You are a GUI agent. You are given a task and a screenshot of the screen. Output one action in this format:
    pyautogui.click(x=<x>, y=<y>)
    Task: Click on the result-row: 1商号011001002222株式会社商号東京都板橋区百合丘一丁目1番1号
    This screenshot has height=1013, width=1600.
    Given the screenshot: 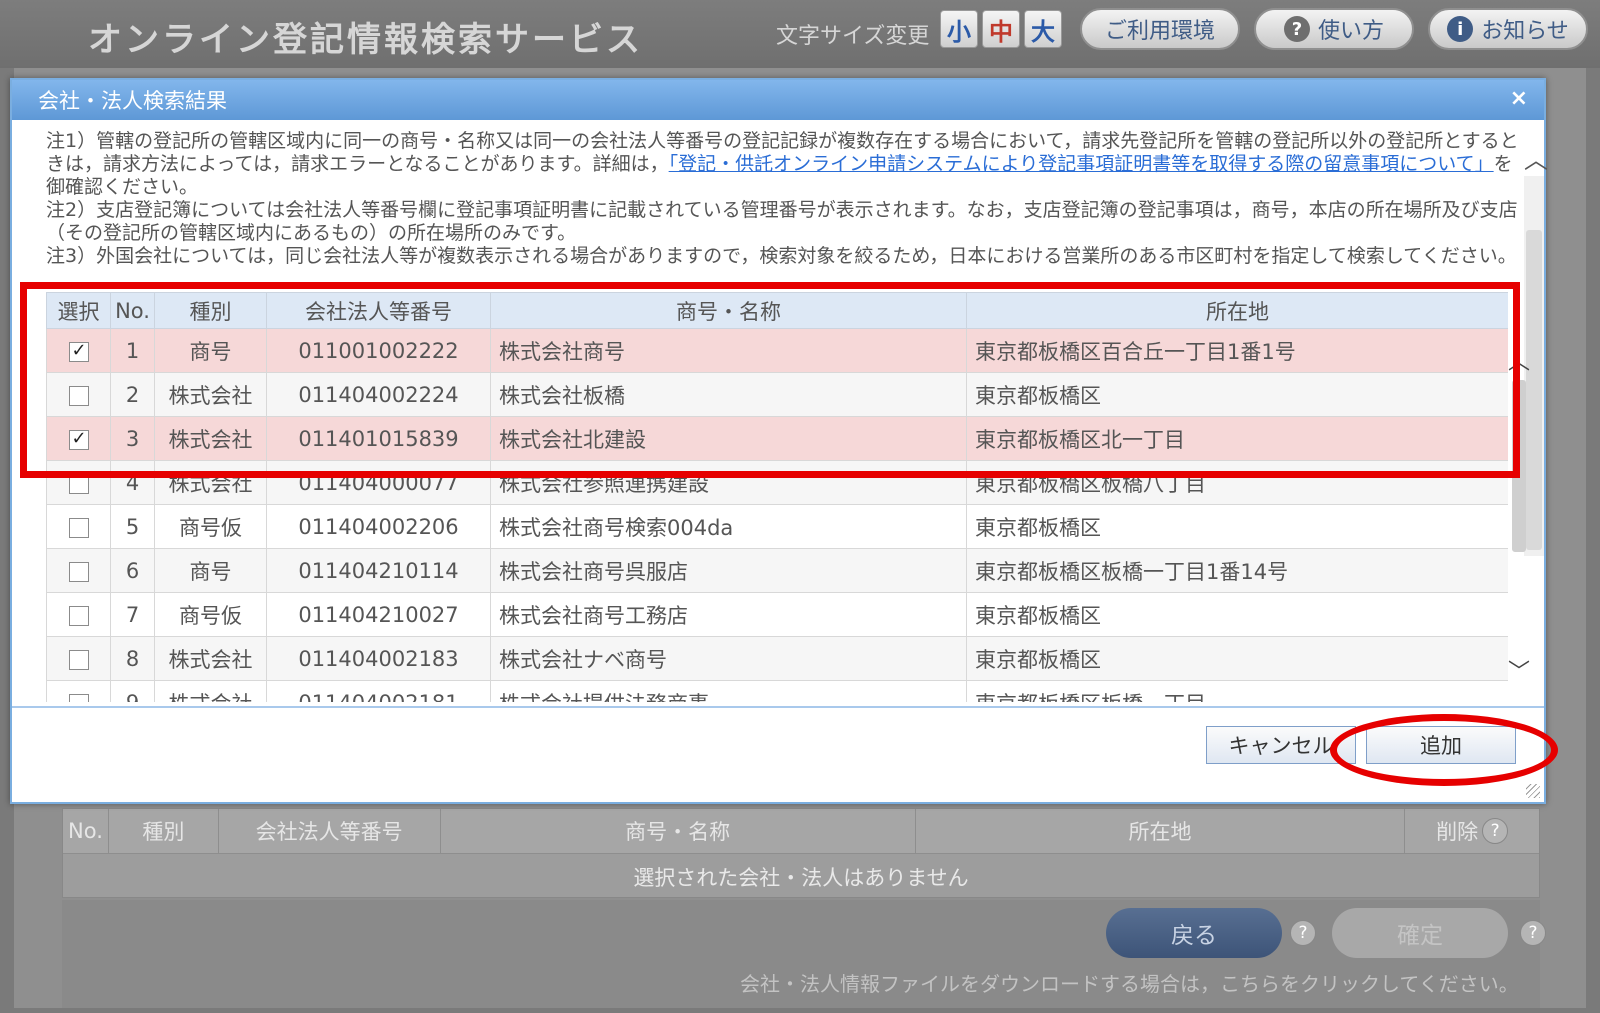 What is the action you would take?
    pyautogui.click(x=777, y=350)
    